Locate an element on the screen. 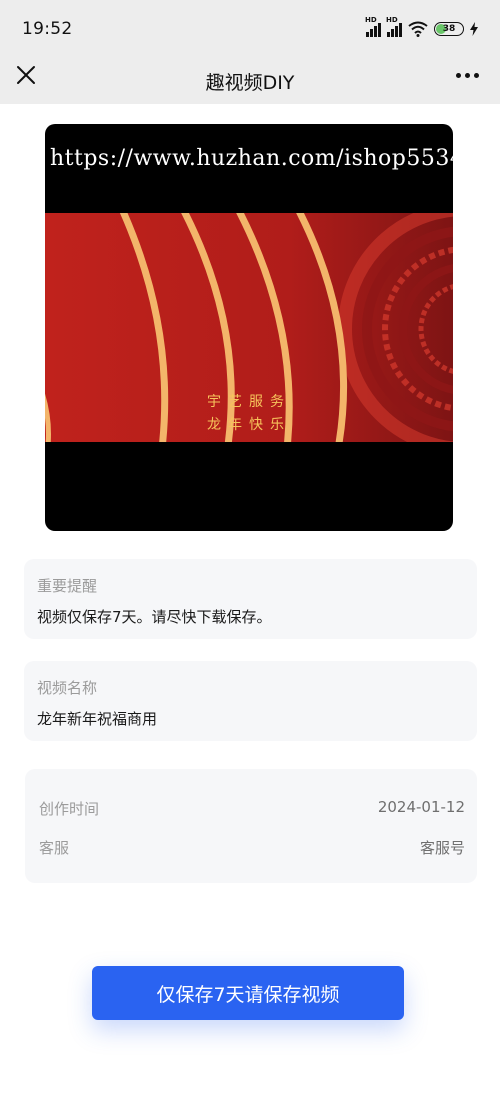  reminder-label: 重要提醒 is located at coordinates (67, 586).